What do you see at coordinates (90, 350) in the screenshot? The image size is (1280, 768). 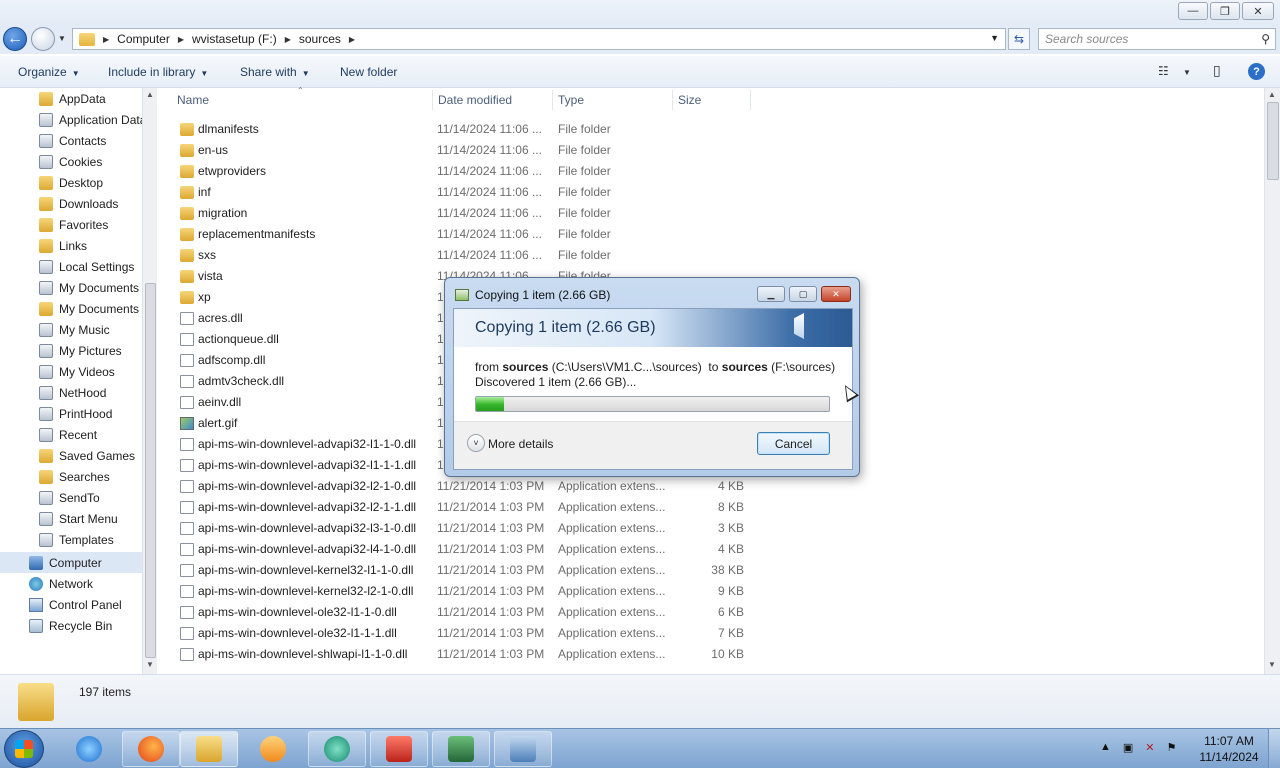 I see `nav-item-my-pictures: My Pictures` at bounding box center [90, 350].